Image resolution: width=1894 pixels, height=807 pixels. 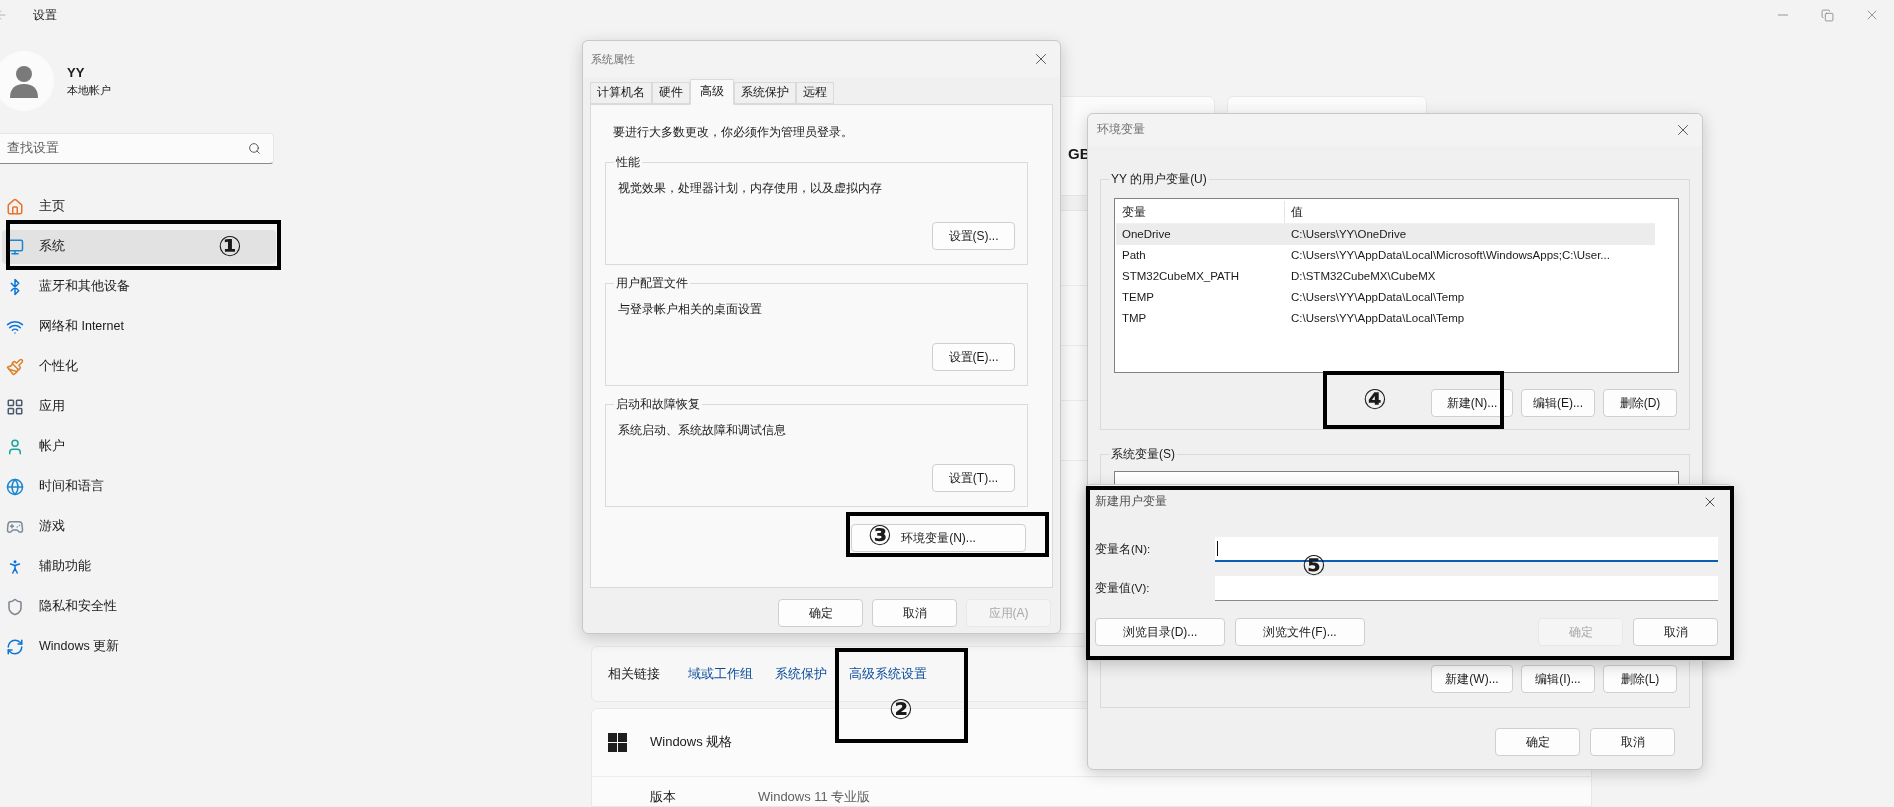 What do you see at coordinates (628, 162) in the screenshot?
I see `group-title: 性能` at bounding box center [628, 162].